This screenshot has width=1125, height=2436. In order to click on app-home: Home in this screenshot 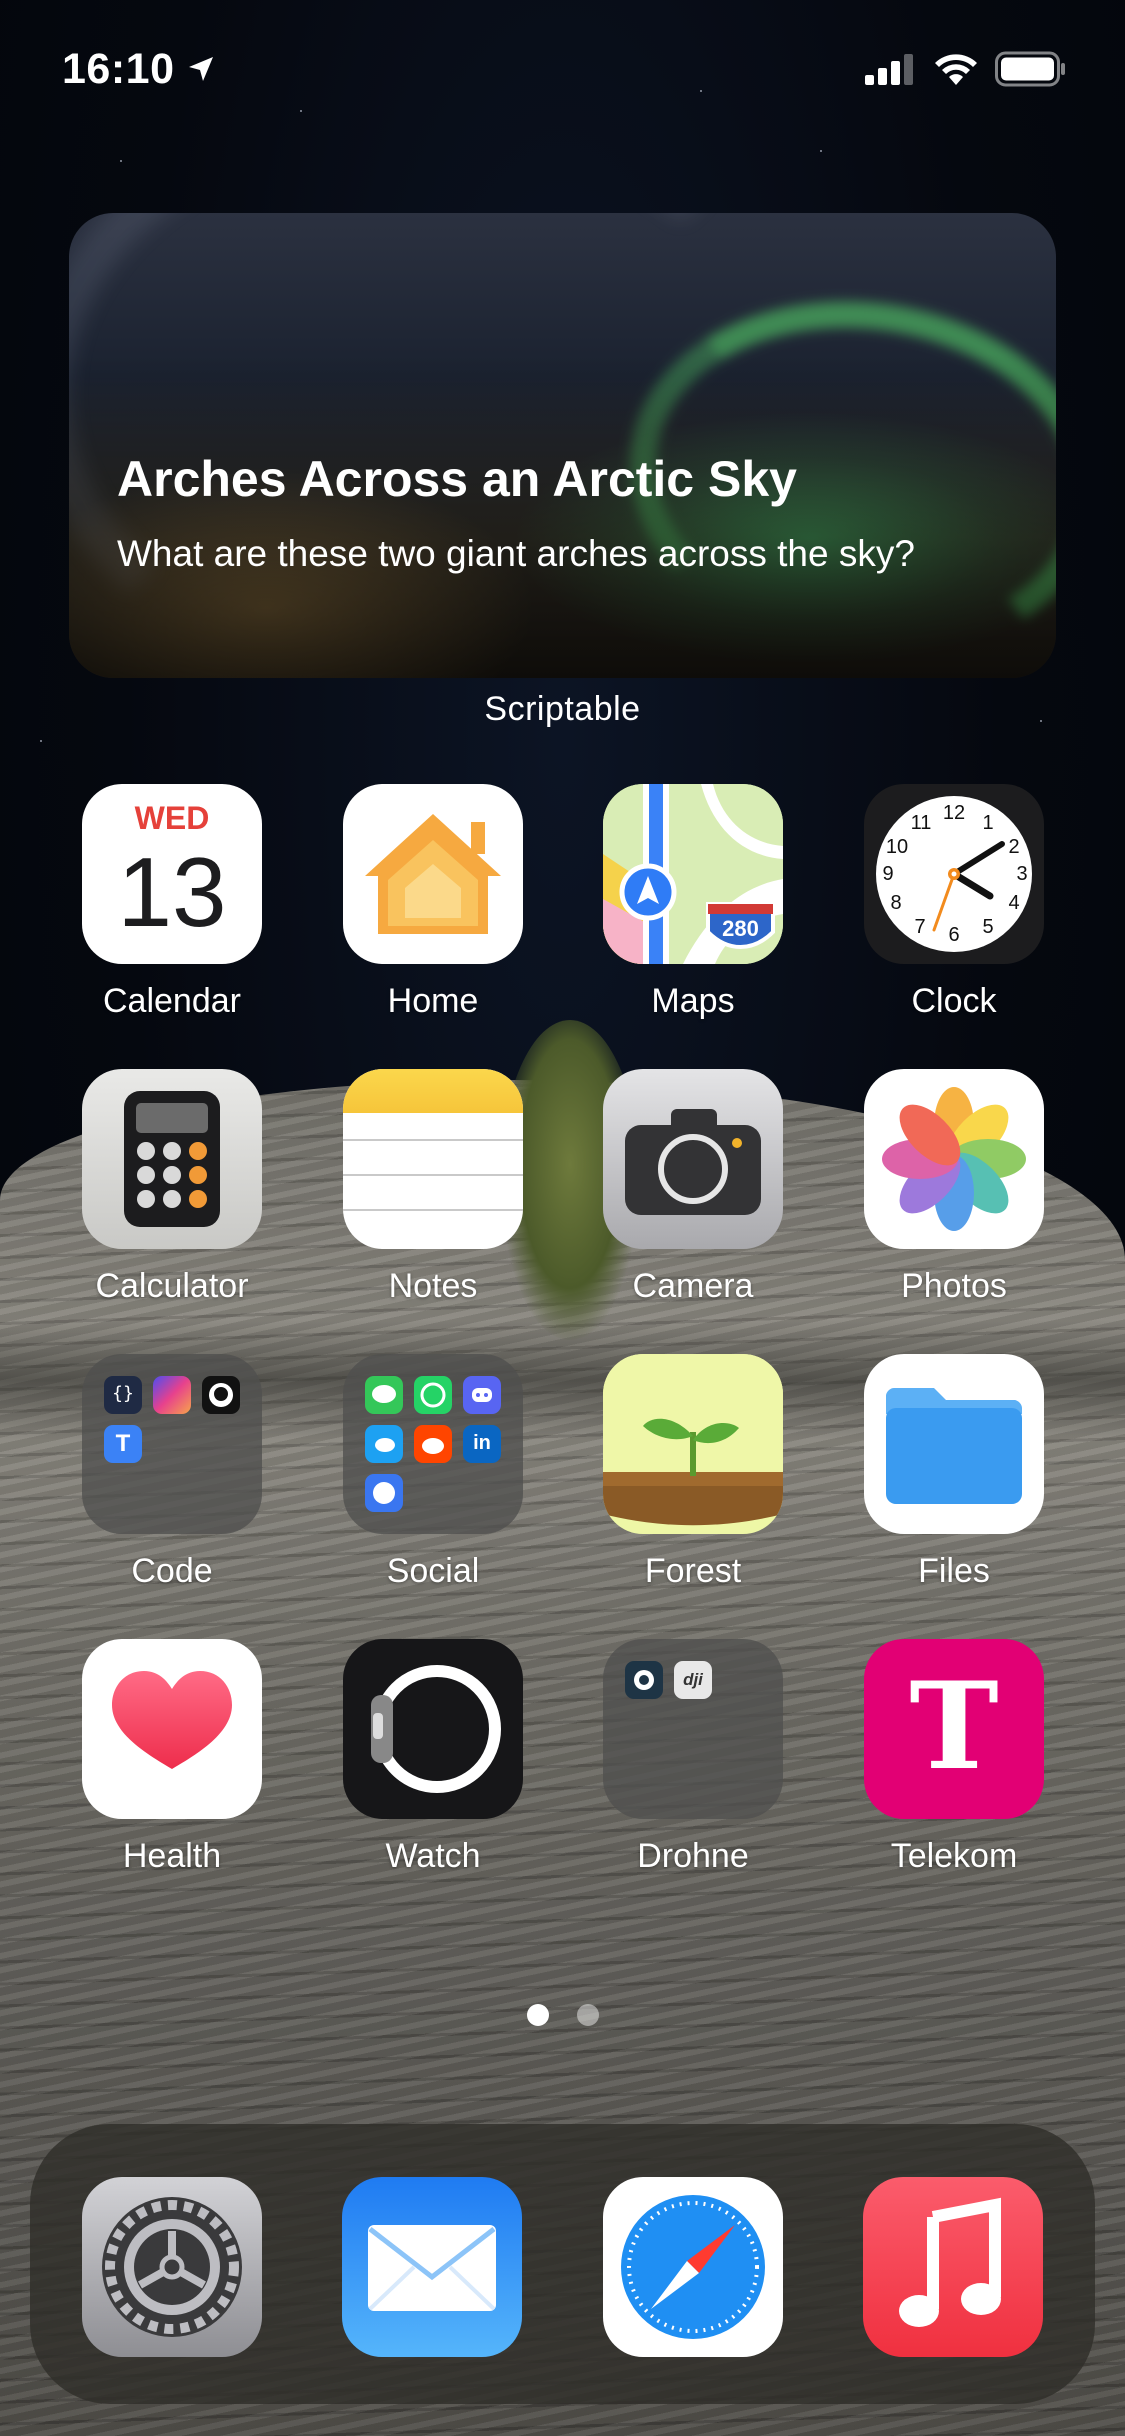, I will do `click(433, 902)`.